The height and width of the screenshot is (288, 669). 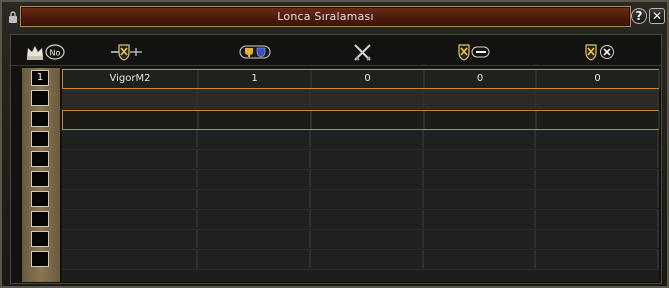 I want to click on table-row: VigorM2 1 0 0 0, so click(x=361, y=79).